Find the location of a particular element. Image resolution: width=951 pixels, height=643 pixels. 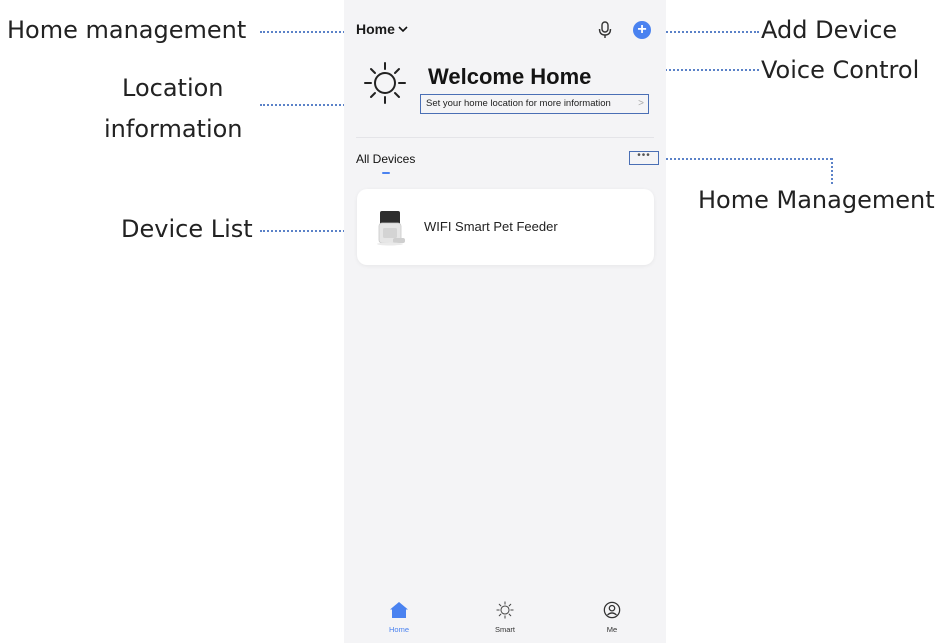

add-device-button: + is located at coordinates (642, 30).